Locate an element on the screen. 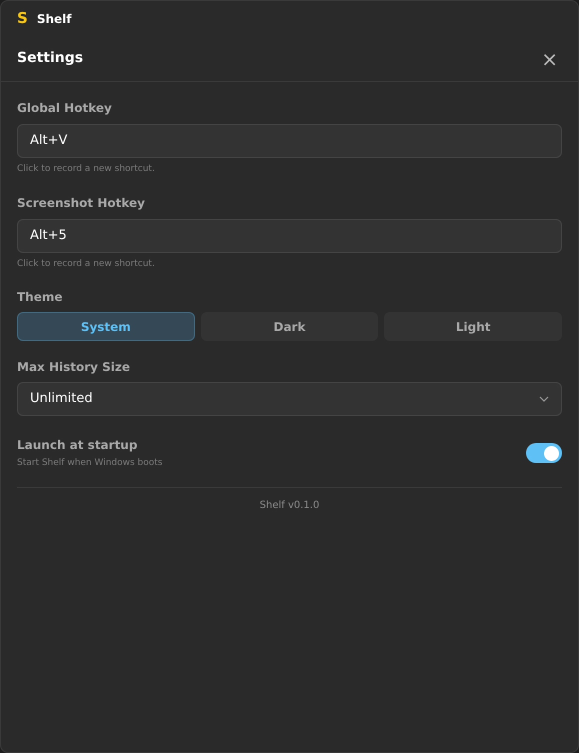 The height and width of the screenshot is (753, 579). setting-label: Launch at startup is located at coordinates (77, 445).